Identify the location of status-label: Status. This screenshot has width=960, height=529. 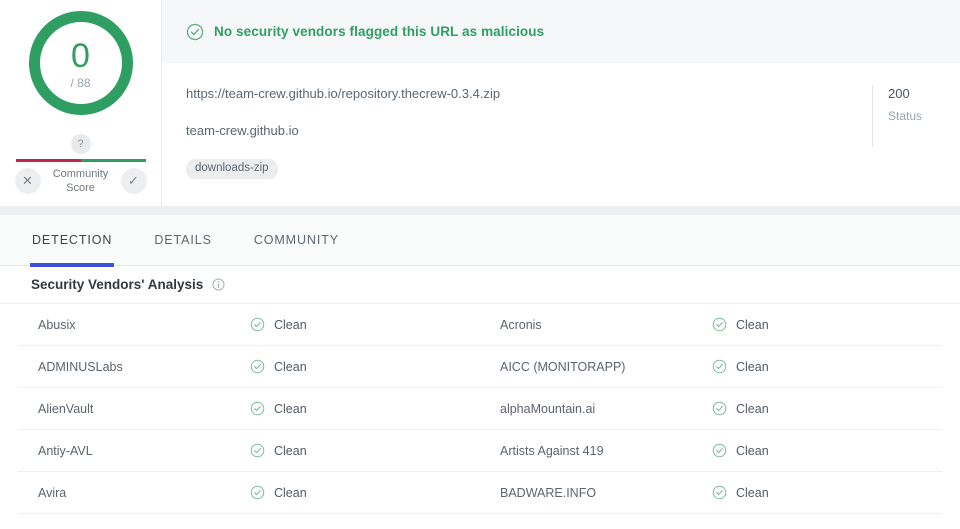
(905, 116).